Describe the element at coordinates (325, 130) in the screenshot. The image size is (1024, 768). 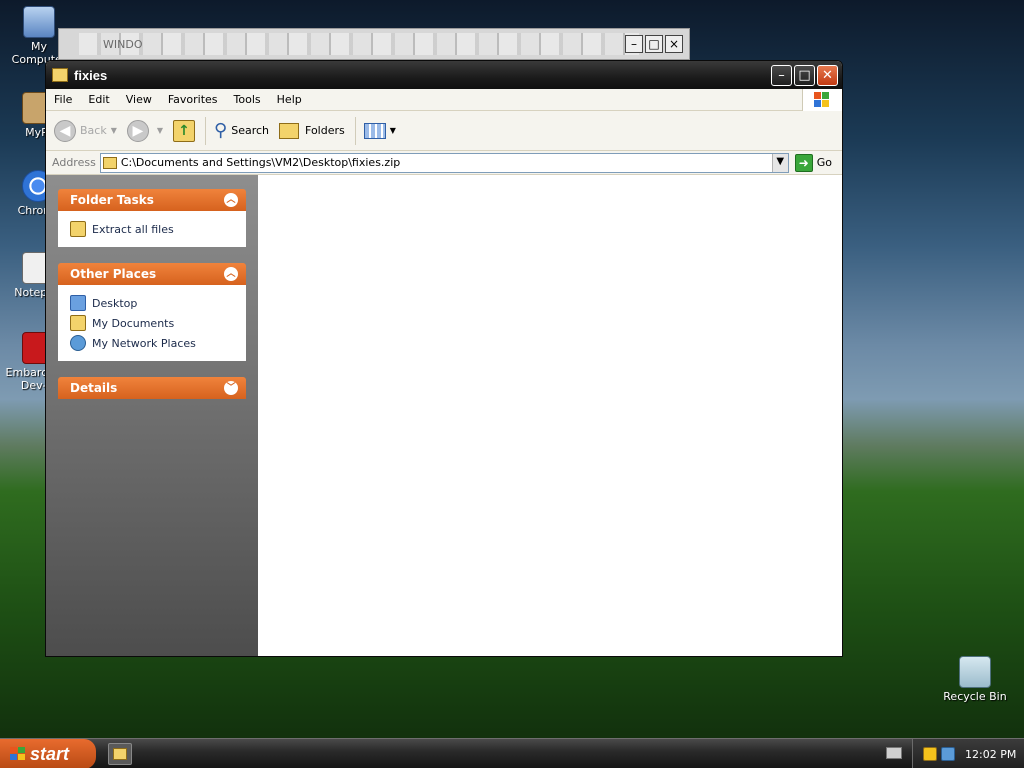
I see `folders-label: Folders` at that location.